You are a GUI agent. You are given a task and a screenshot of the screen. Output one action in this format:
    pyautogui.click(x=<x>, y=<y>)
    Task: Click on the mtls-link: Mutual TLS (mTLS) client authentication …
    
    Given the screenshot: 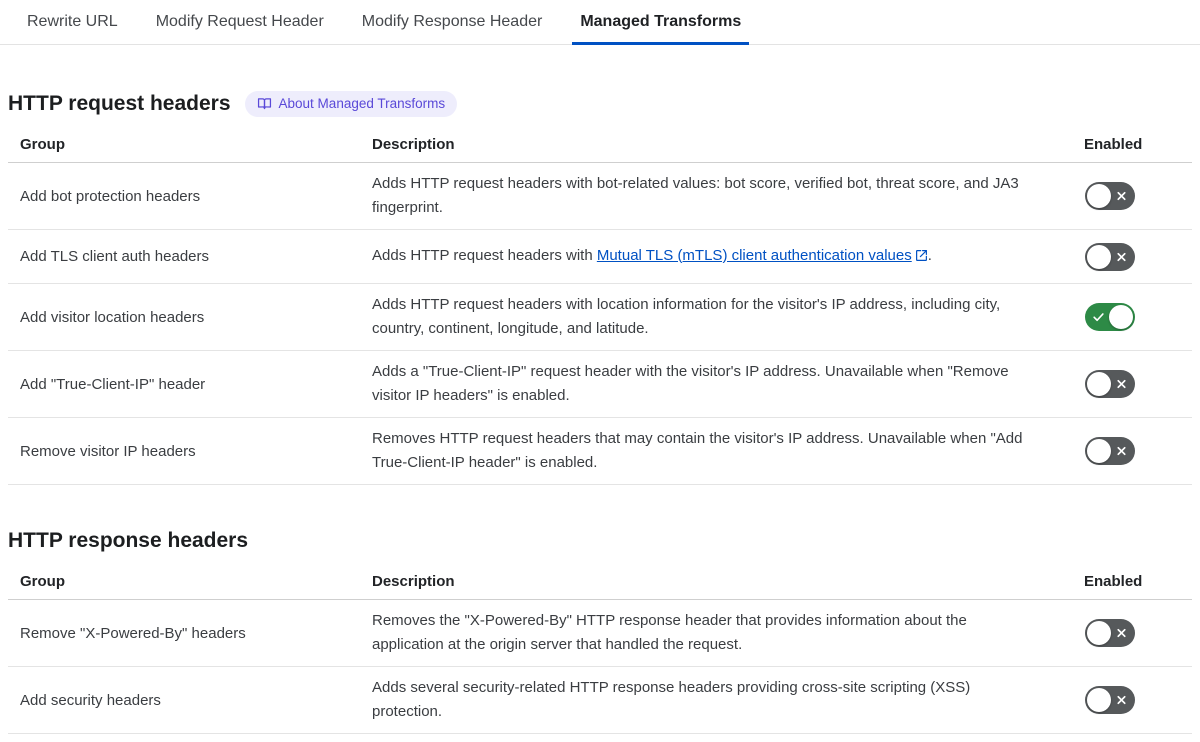 What is the action you would take?
    pyautogui.click(x=754, y=255)
    